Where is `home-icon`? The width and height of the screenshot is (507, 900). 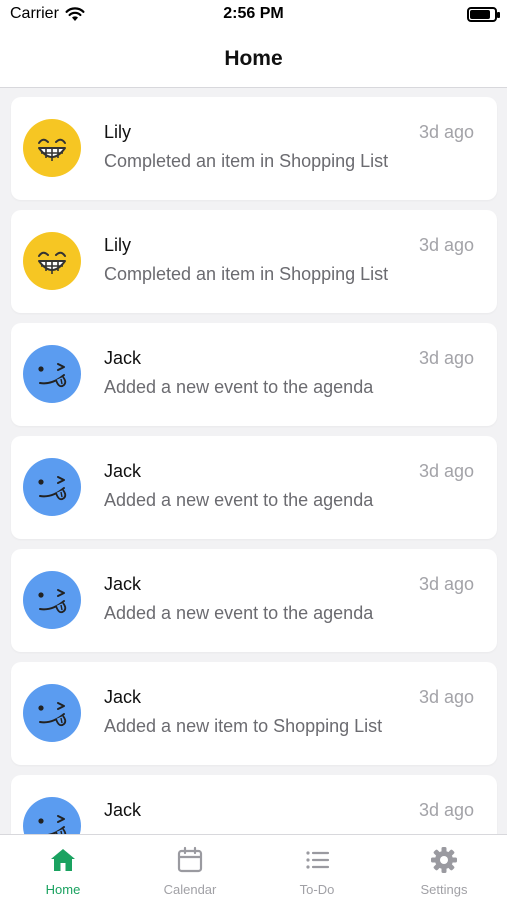
home-icon is located at coordinates (63, 860).